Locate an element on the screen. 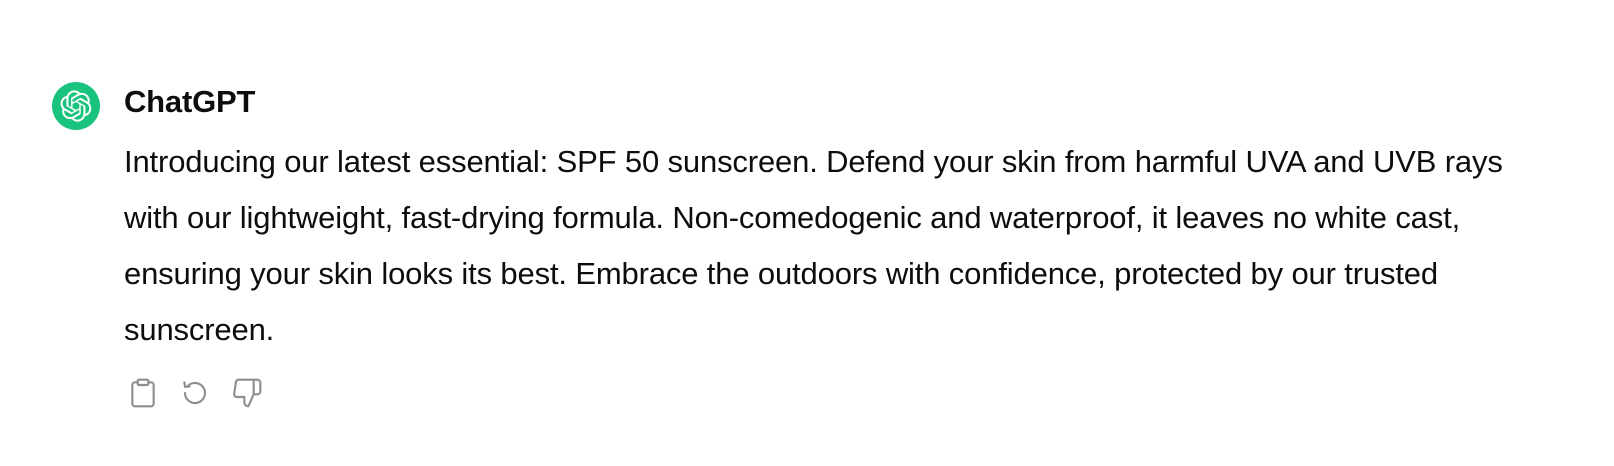  thumbs-down-icon is located at coordinates (247, 393).